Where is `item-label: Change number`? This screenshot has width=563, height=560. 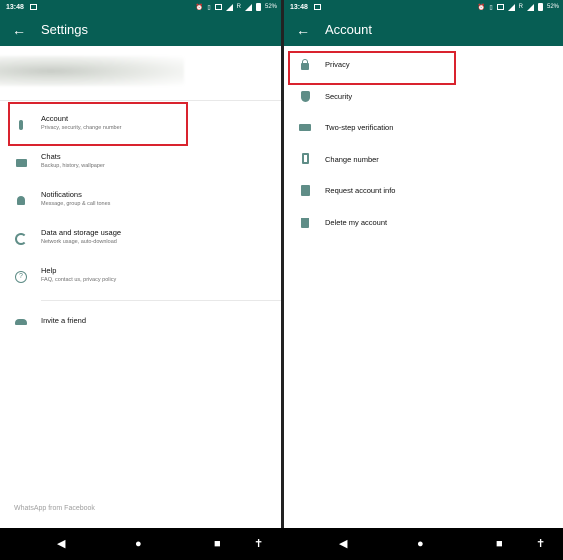
item-label: Change number is located at coordinates (352, 159).